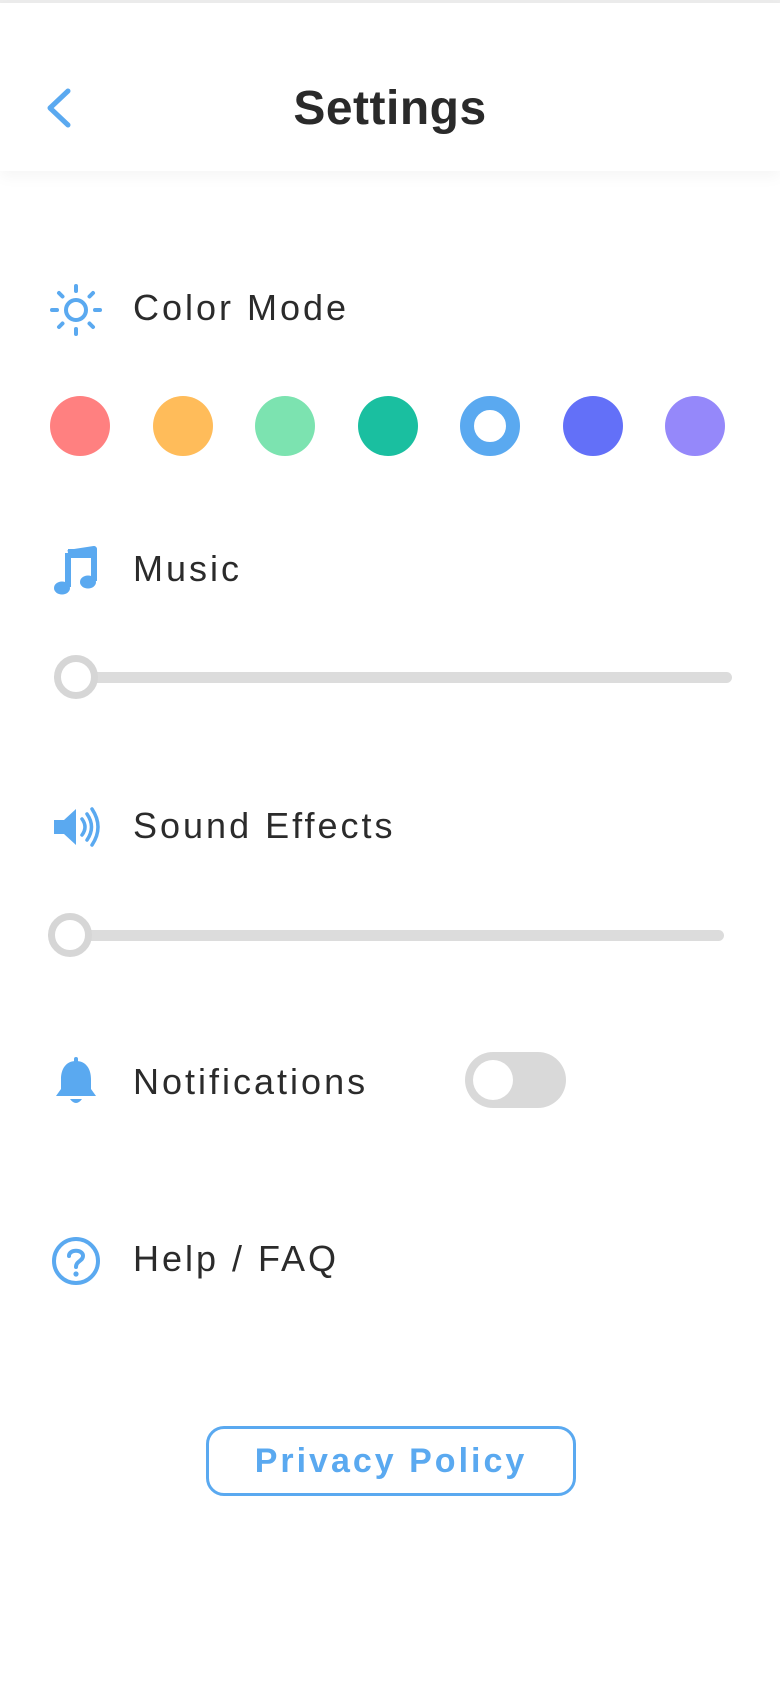 The width and height of the screenshot is (780, 1688). What do you see at coordinates (76, 1083) in the screenshot?
I see `bell-icon` at bounding box center [76, 1083].